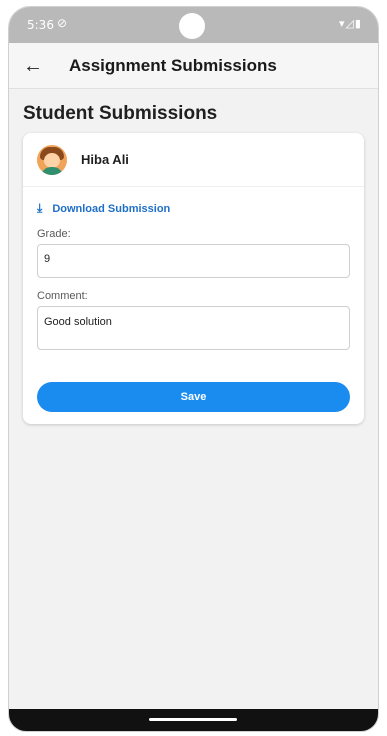 This screenshot has width=387, height=736. Describe the element at coordinates (62, 23) in the screenshot. I see `do-not-disturb-icon: ⊘` at that location.